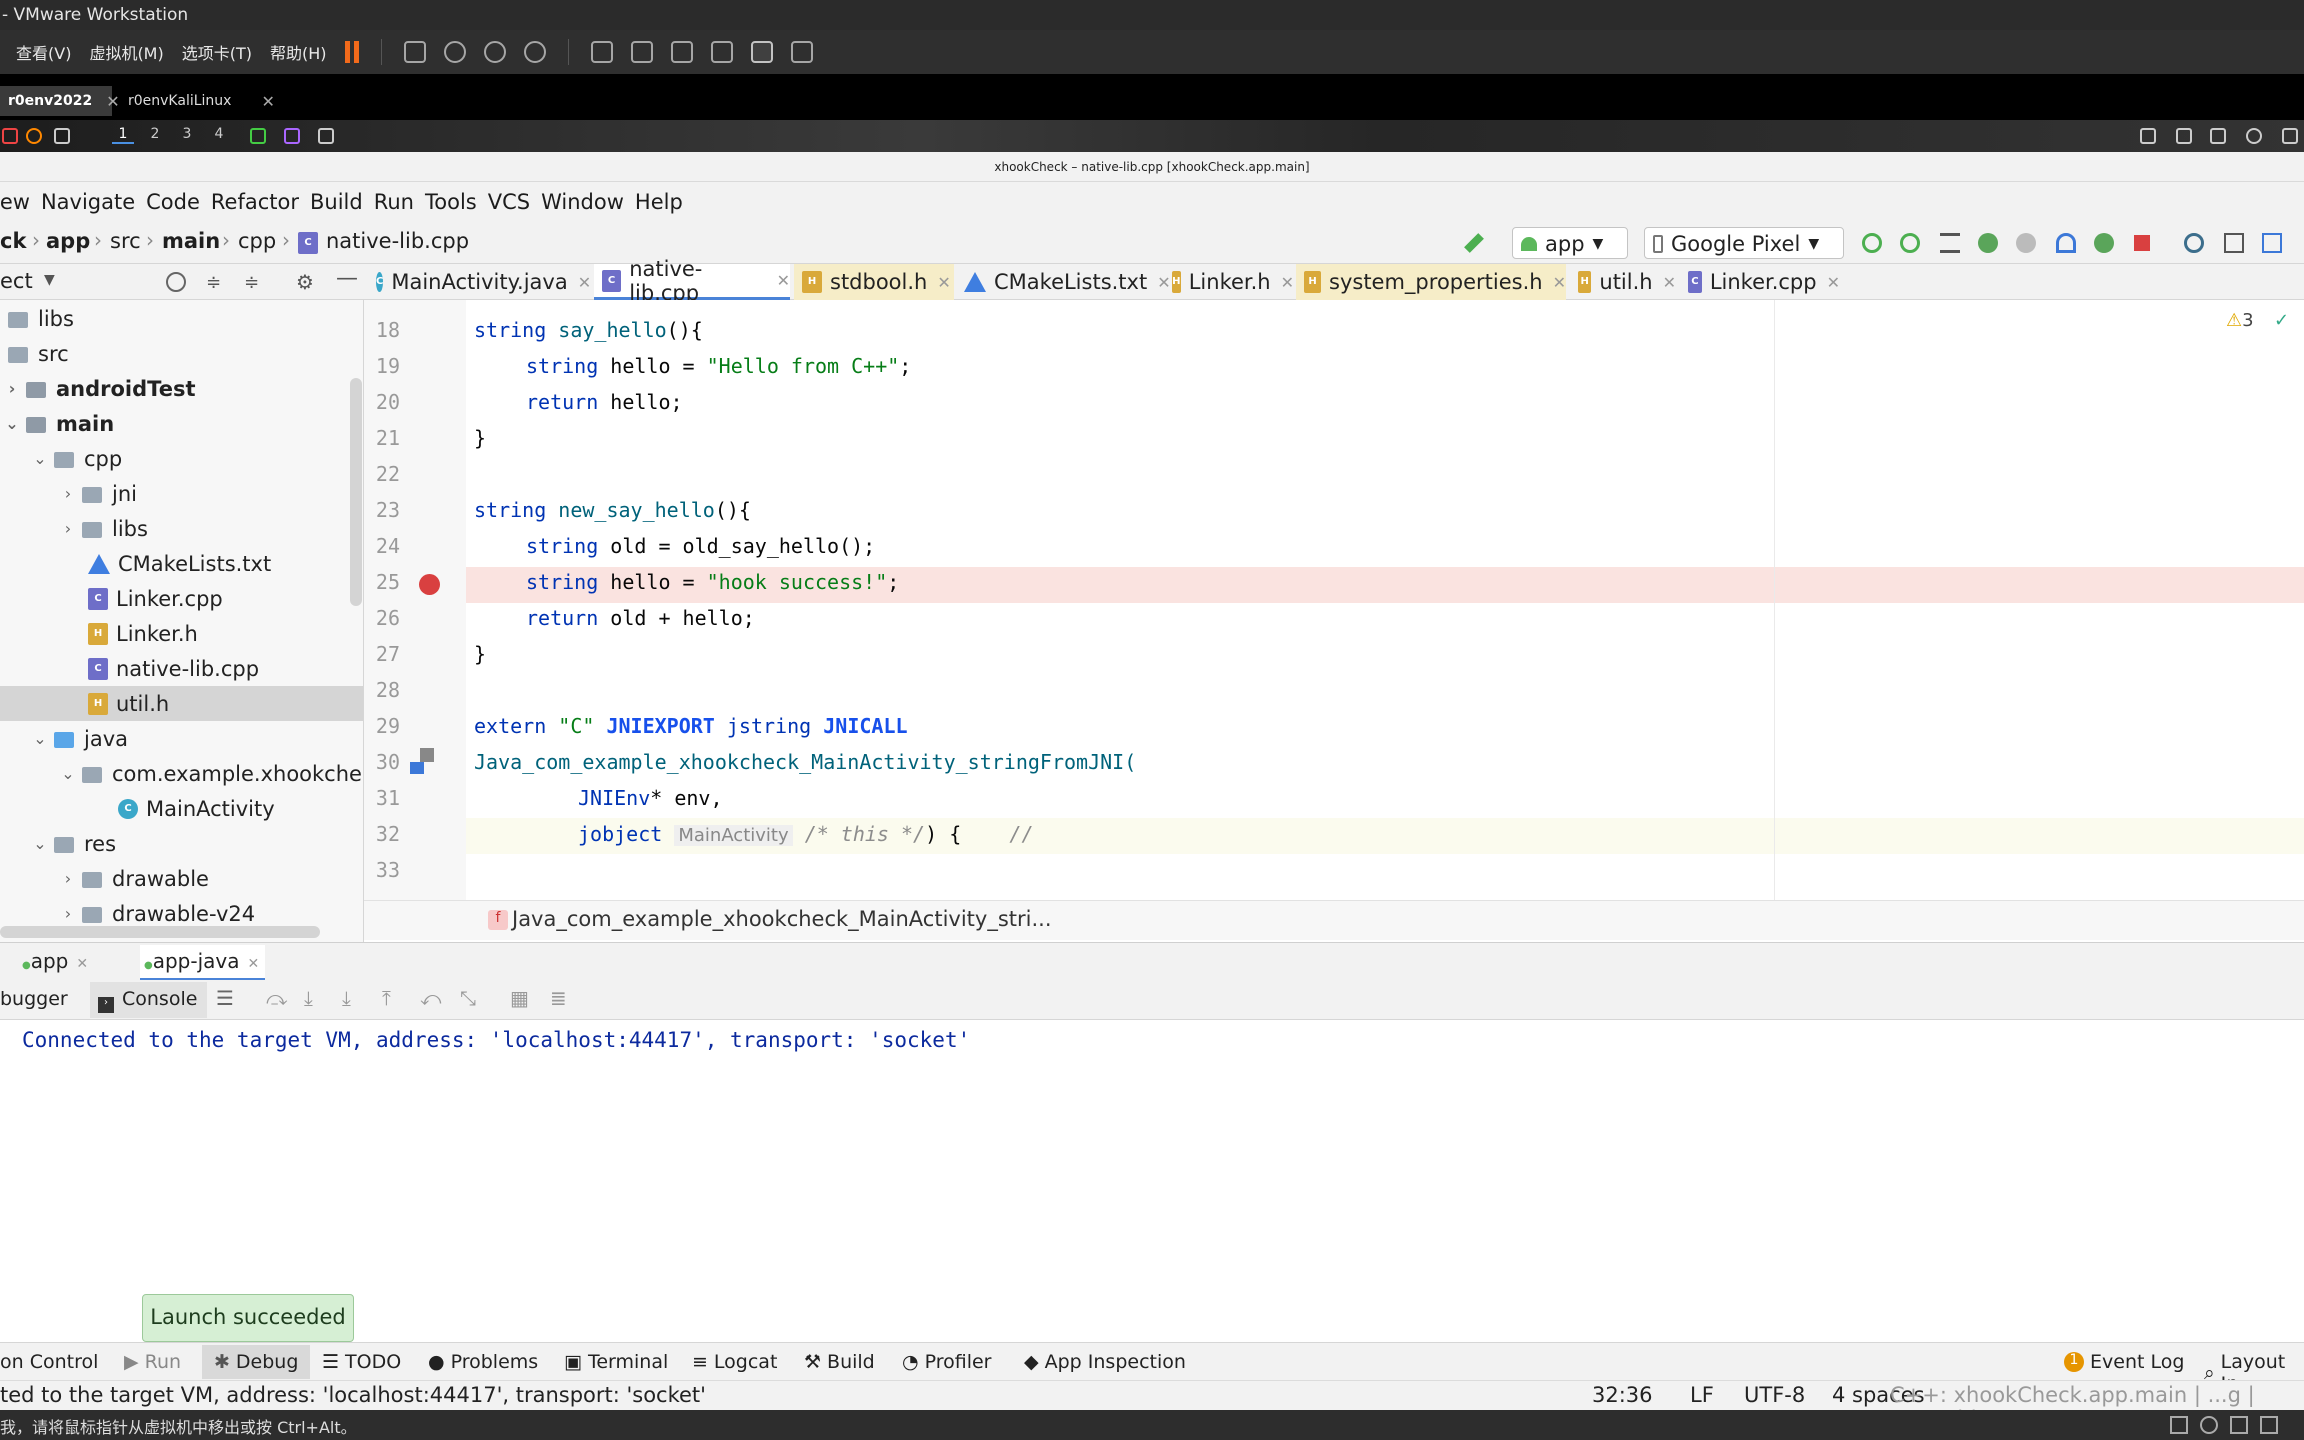  What do you see at coordinates (2269, 1425) in the screenshot?
I see `usb-icon` at bounding box center [2269, 1425].